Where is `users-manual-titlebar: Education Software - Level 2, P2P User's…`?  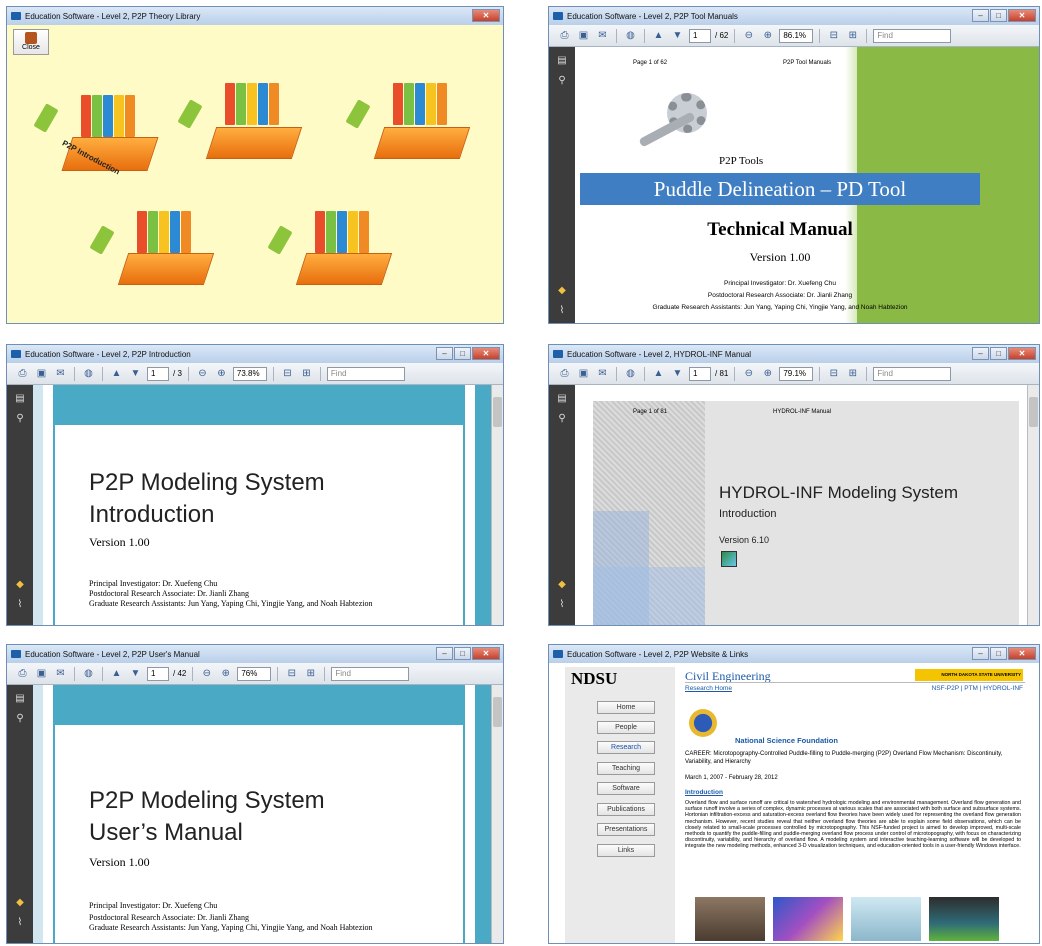 users-manual-titlebar: Education Software - Level 2, P2P User's… is located at coordinates (255, 654).